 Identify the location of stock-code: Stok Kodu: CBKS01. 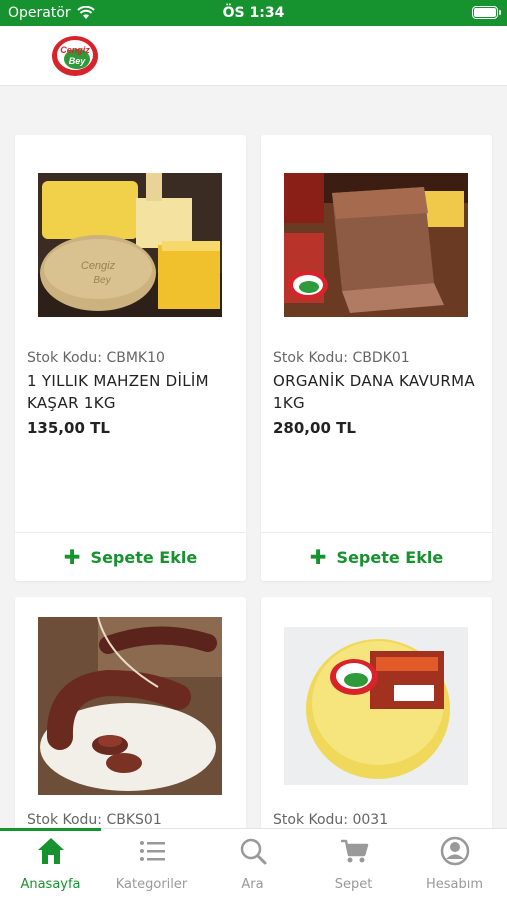
(94, 820).